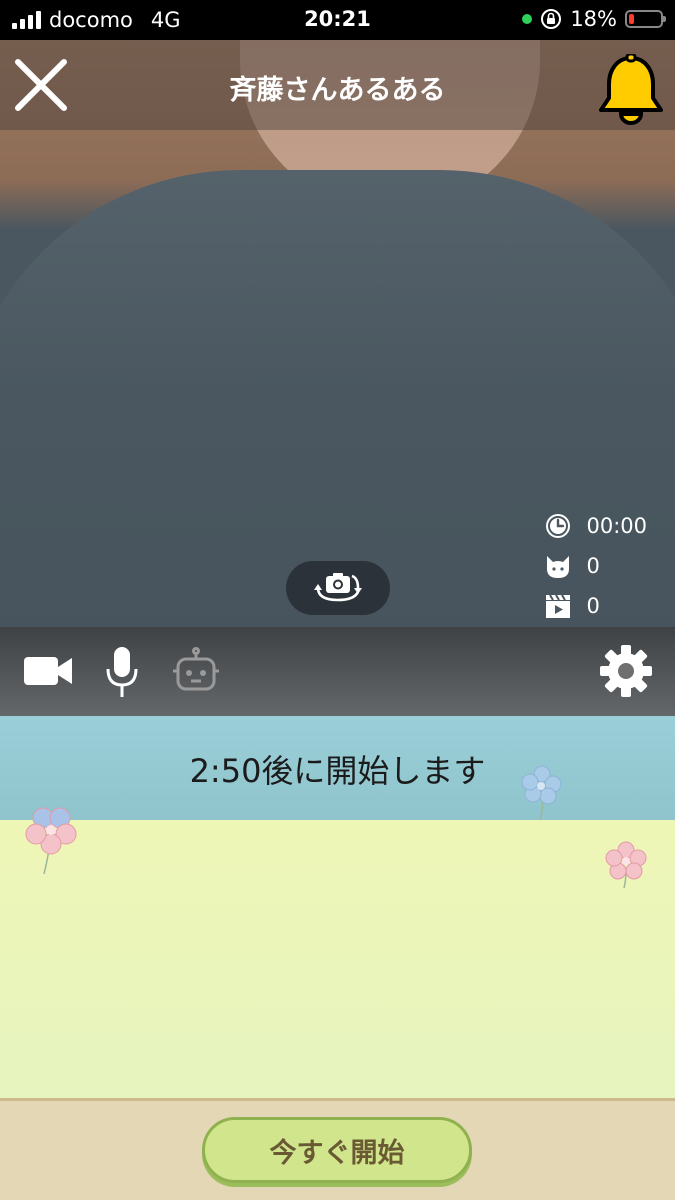 The image size is (675, 1200). What do you see at coordinates (337, 771) in the screenshot?
I see `countdown-text: 2:50後に開始します` at bounding box center [337, 771].